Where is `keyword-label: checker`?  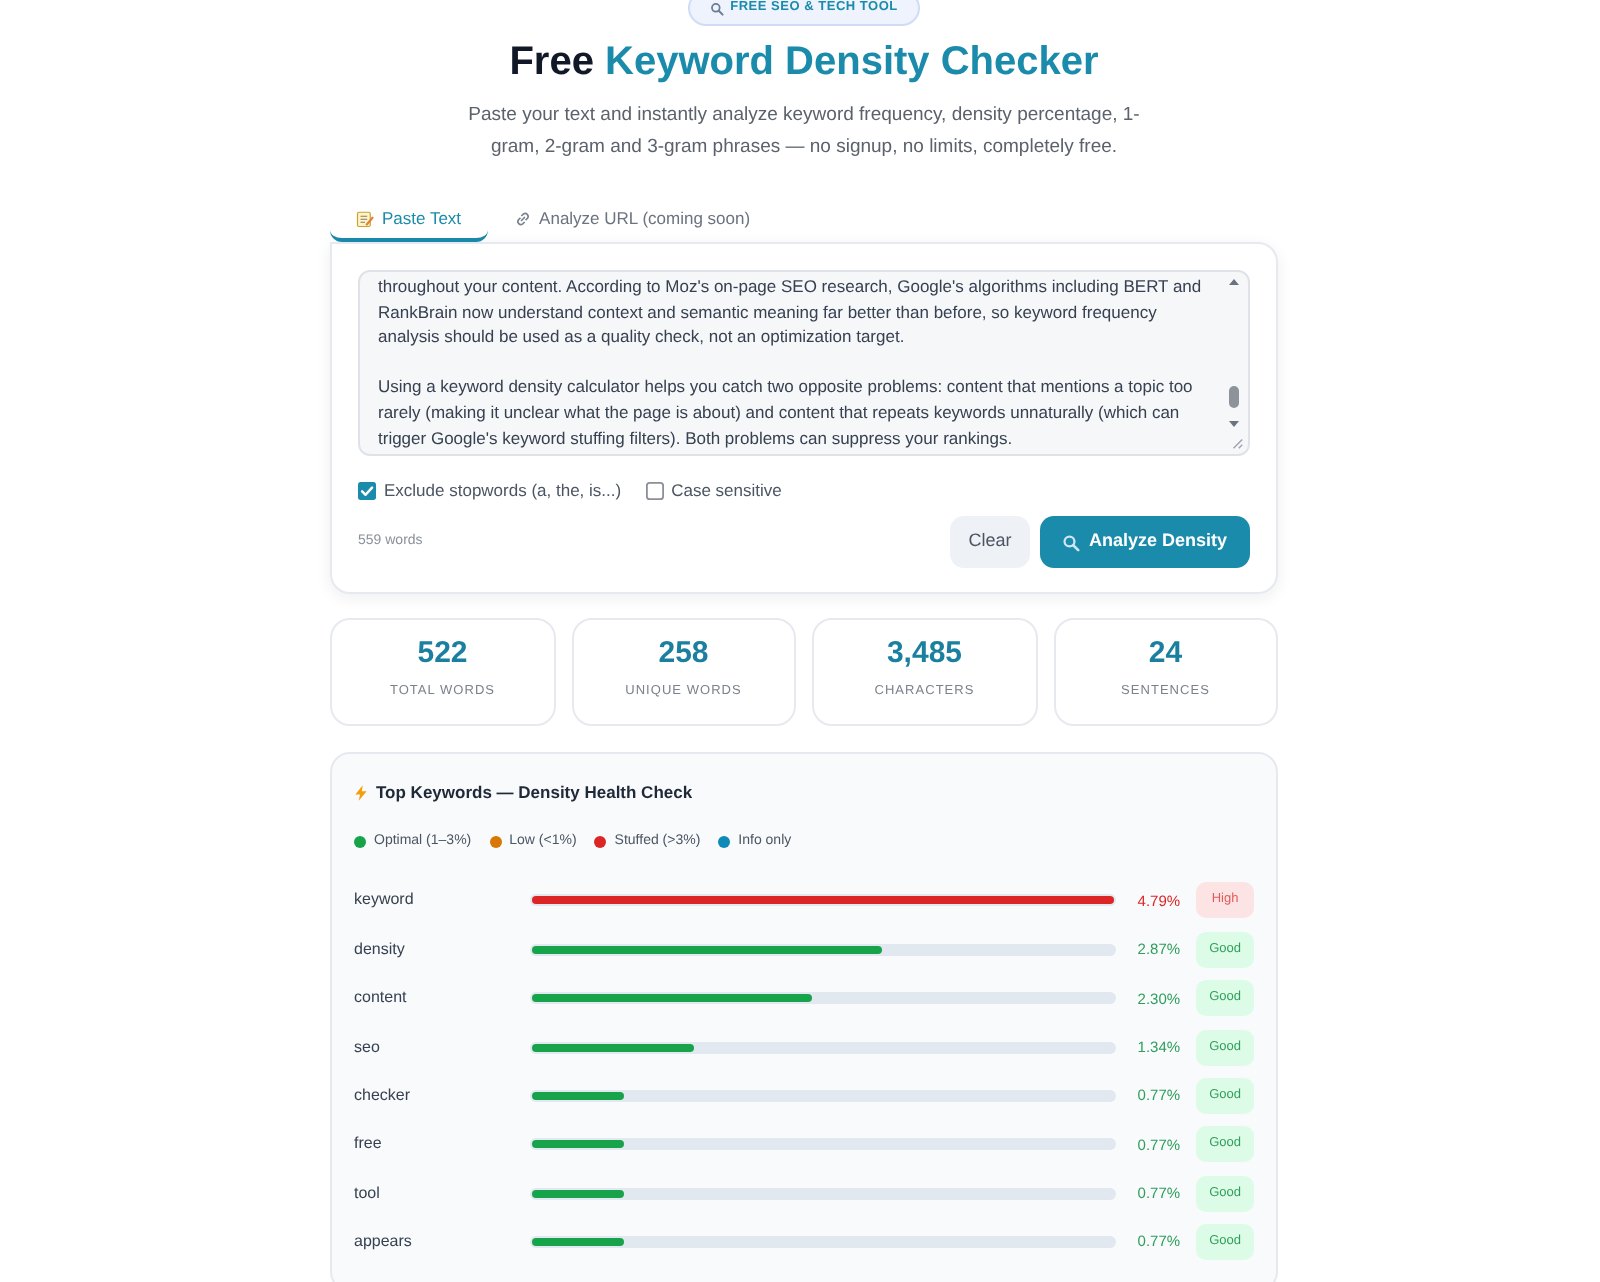 keyword-label: checker is located at coordinates (383, 1095).